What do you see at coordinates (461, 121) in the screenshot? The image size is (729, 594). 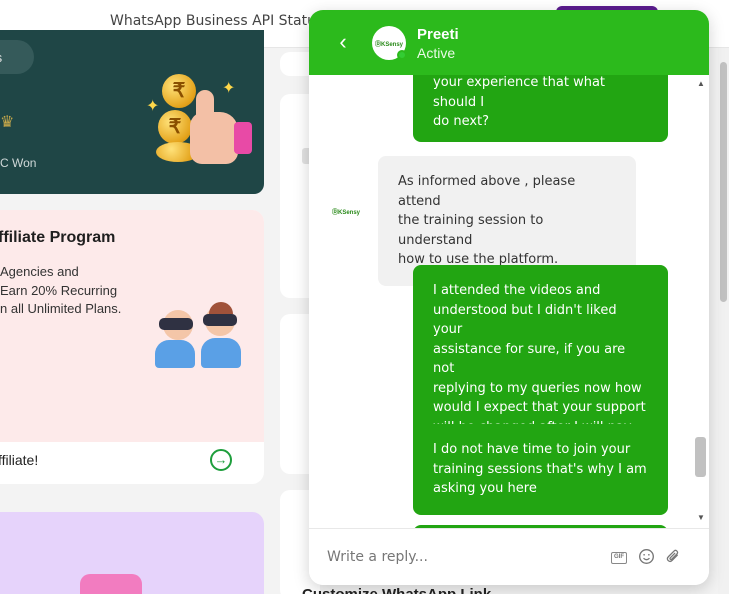 I see `message-line: do next?` at bounding box center [461, 121].